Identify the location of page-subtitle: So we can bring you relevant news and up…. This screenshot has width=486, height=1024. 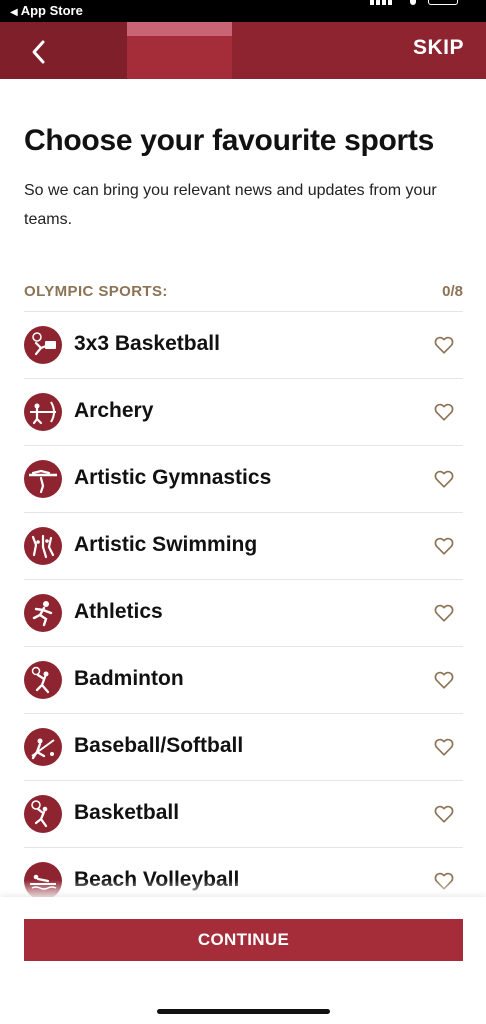
(230, 205).